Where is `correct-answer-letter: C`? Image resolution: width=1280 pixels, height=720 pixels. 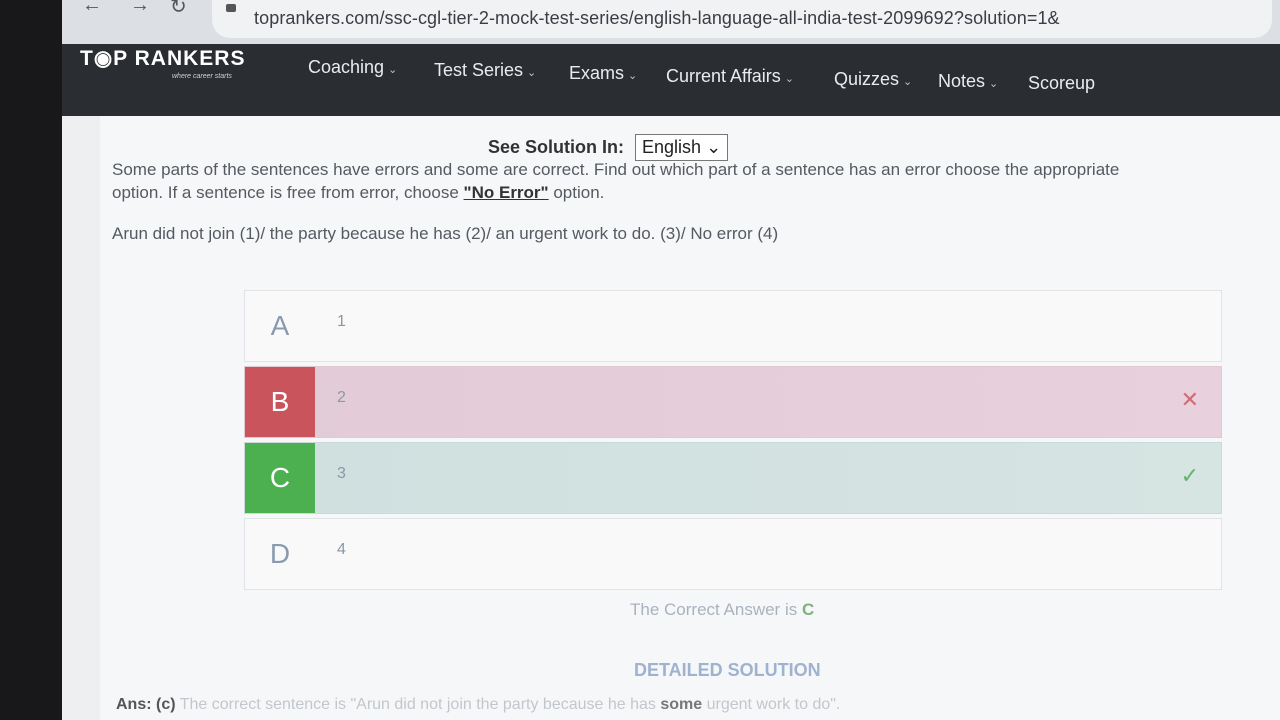 correct-answer-letter: C is located at coordinates (808, 609).